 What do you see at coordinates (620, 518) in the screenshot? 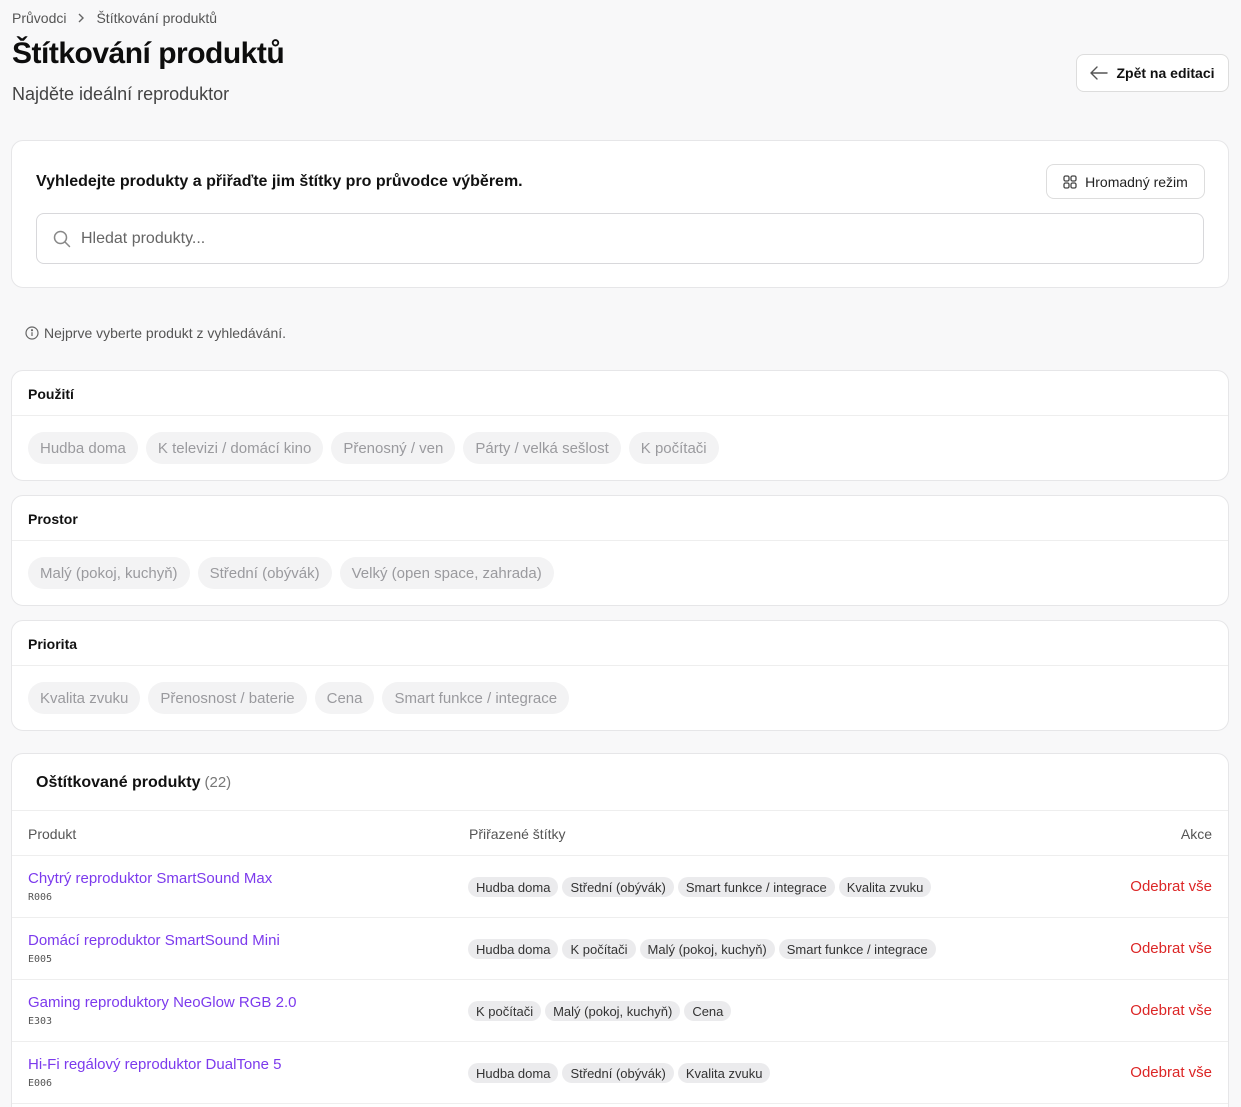
I see `category-title: Prostor` at bounding box center [620, 518].